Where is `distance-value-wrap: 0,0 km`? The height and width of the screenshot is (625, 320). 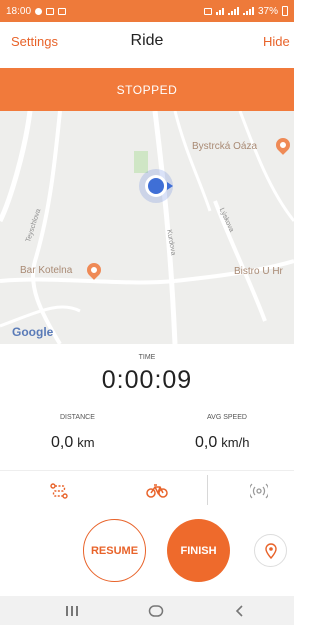 distance-value-wrap: 0,0 km is located at coordinates (73, 443).